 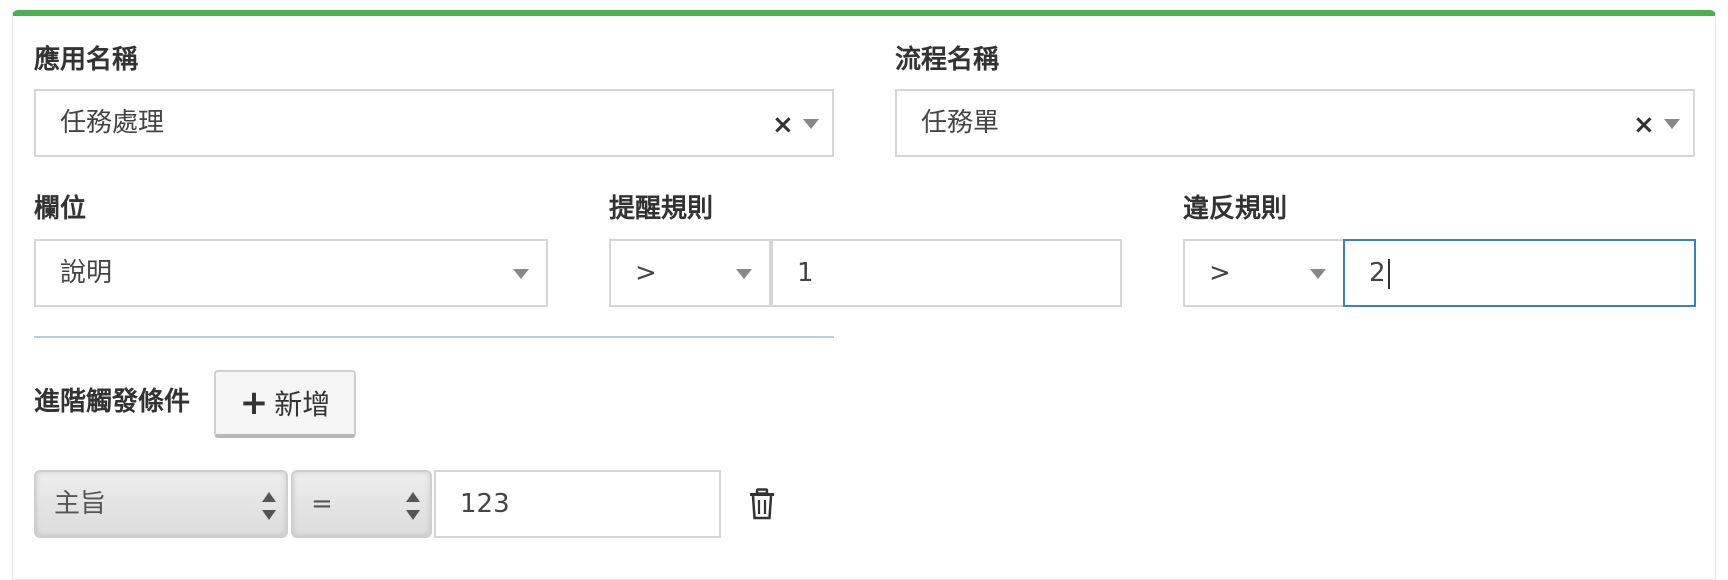 What do you see at coordinates (434, 123) in the screenshot?
I see `app-name-select: 任務處理 ×` at bounding box center [434, 123].